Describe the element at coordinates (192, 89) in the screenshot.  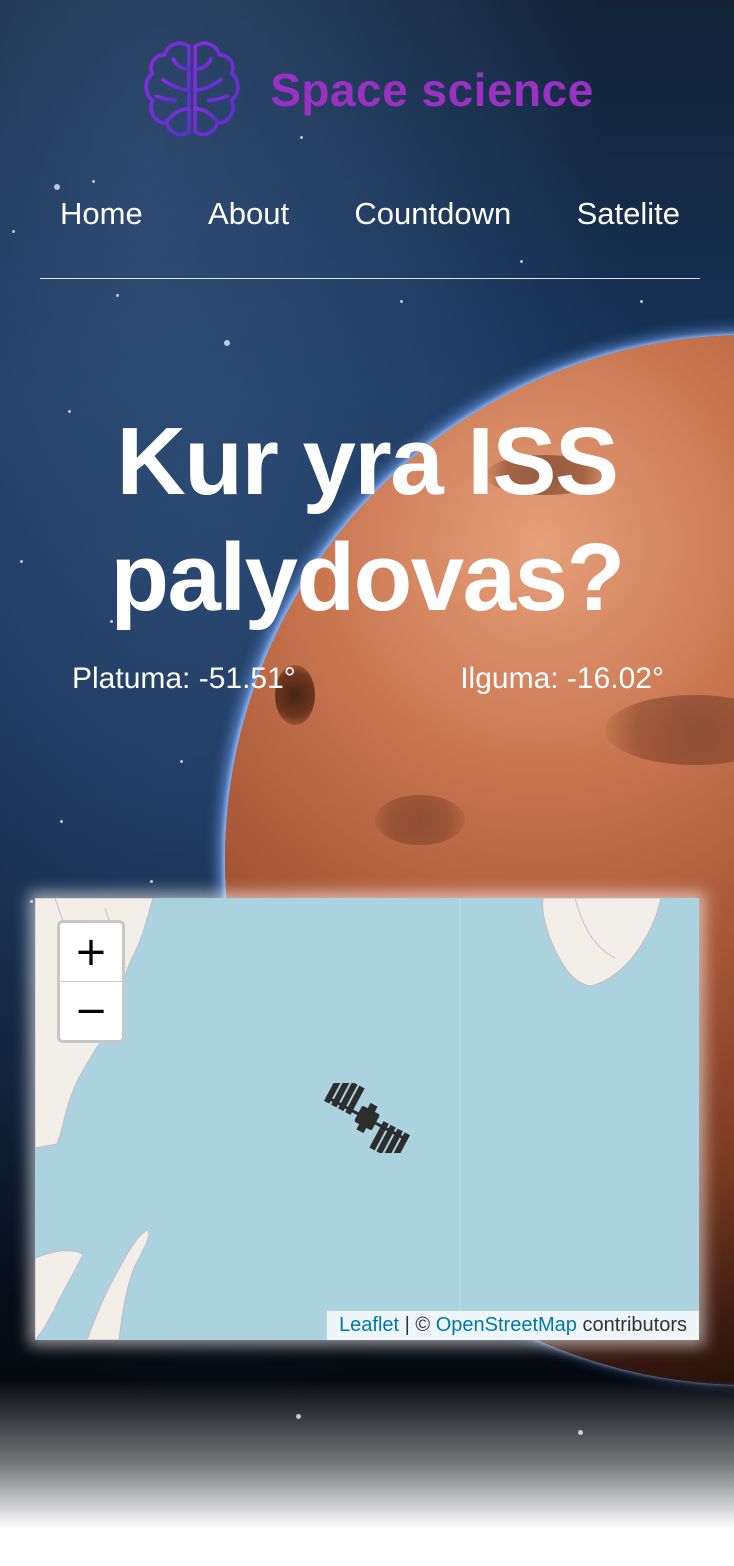
I see `brain-icon` at that location.